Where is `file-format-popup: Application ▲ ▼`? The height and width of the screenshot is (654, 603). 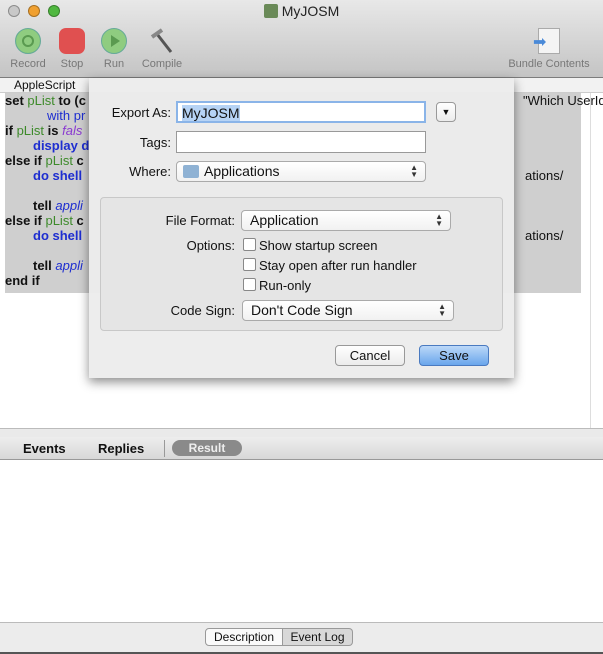
file-format-popup: Application ▲ ▼ is located at coordinates (346, 220).